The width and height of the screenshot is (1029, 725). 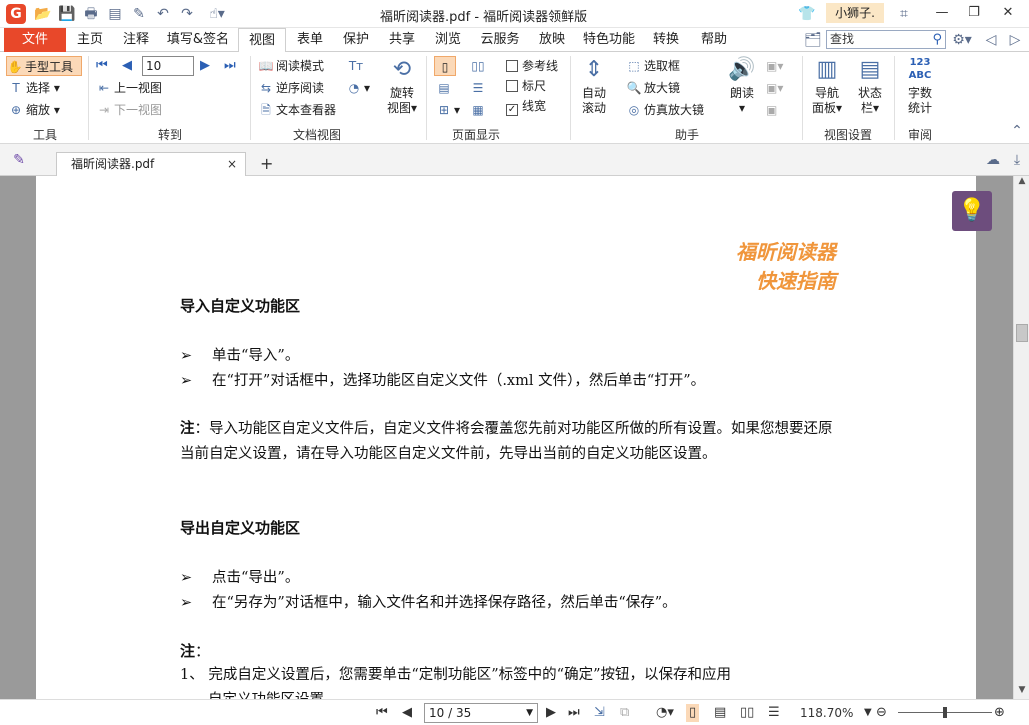 I want to click on chevron-down-icon: ▼, so click(x=529, y=713).